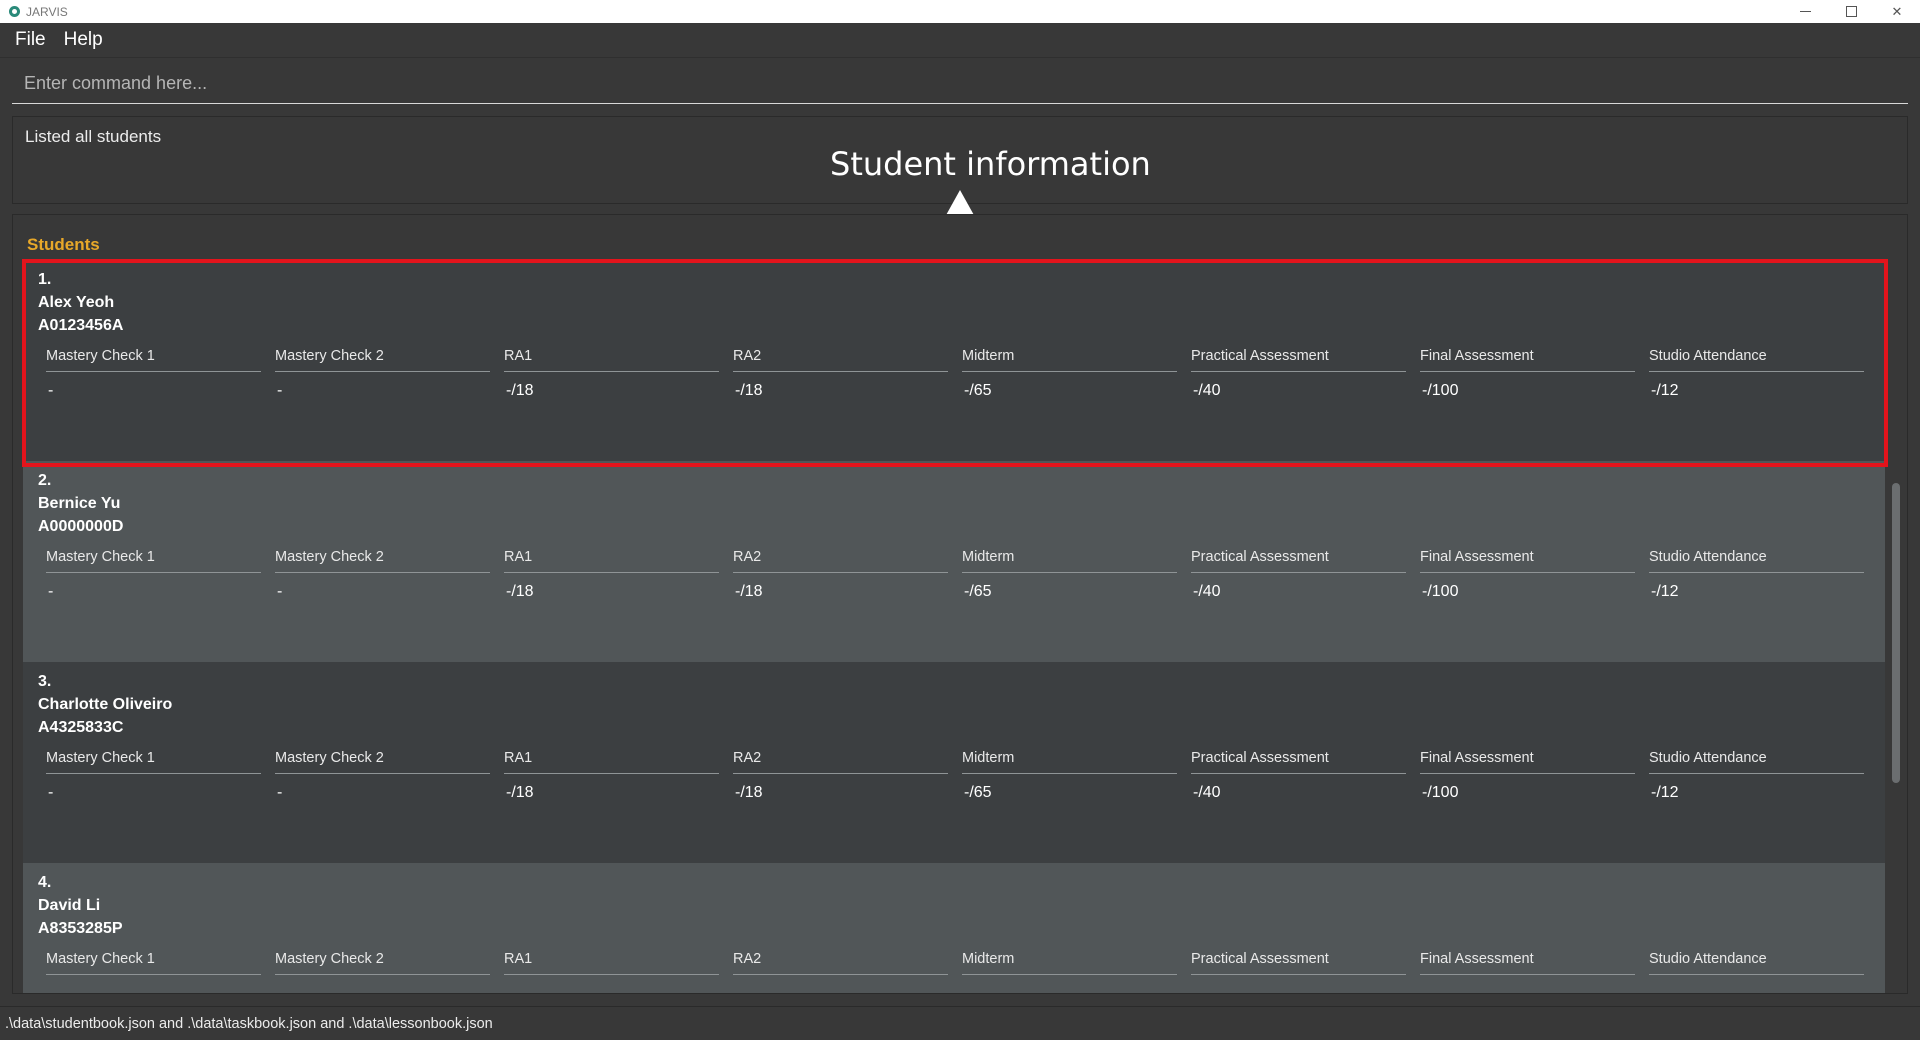 The width and height of the screenshot is (1920, 1040). What do you see at coordinates (45, 681) in the screenshot?
I see `student-index: 3.` at bounding box center [45, 681].